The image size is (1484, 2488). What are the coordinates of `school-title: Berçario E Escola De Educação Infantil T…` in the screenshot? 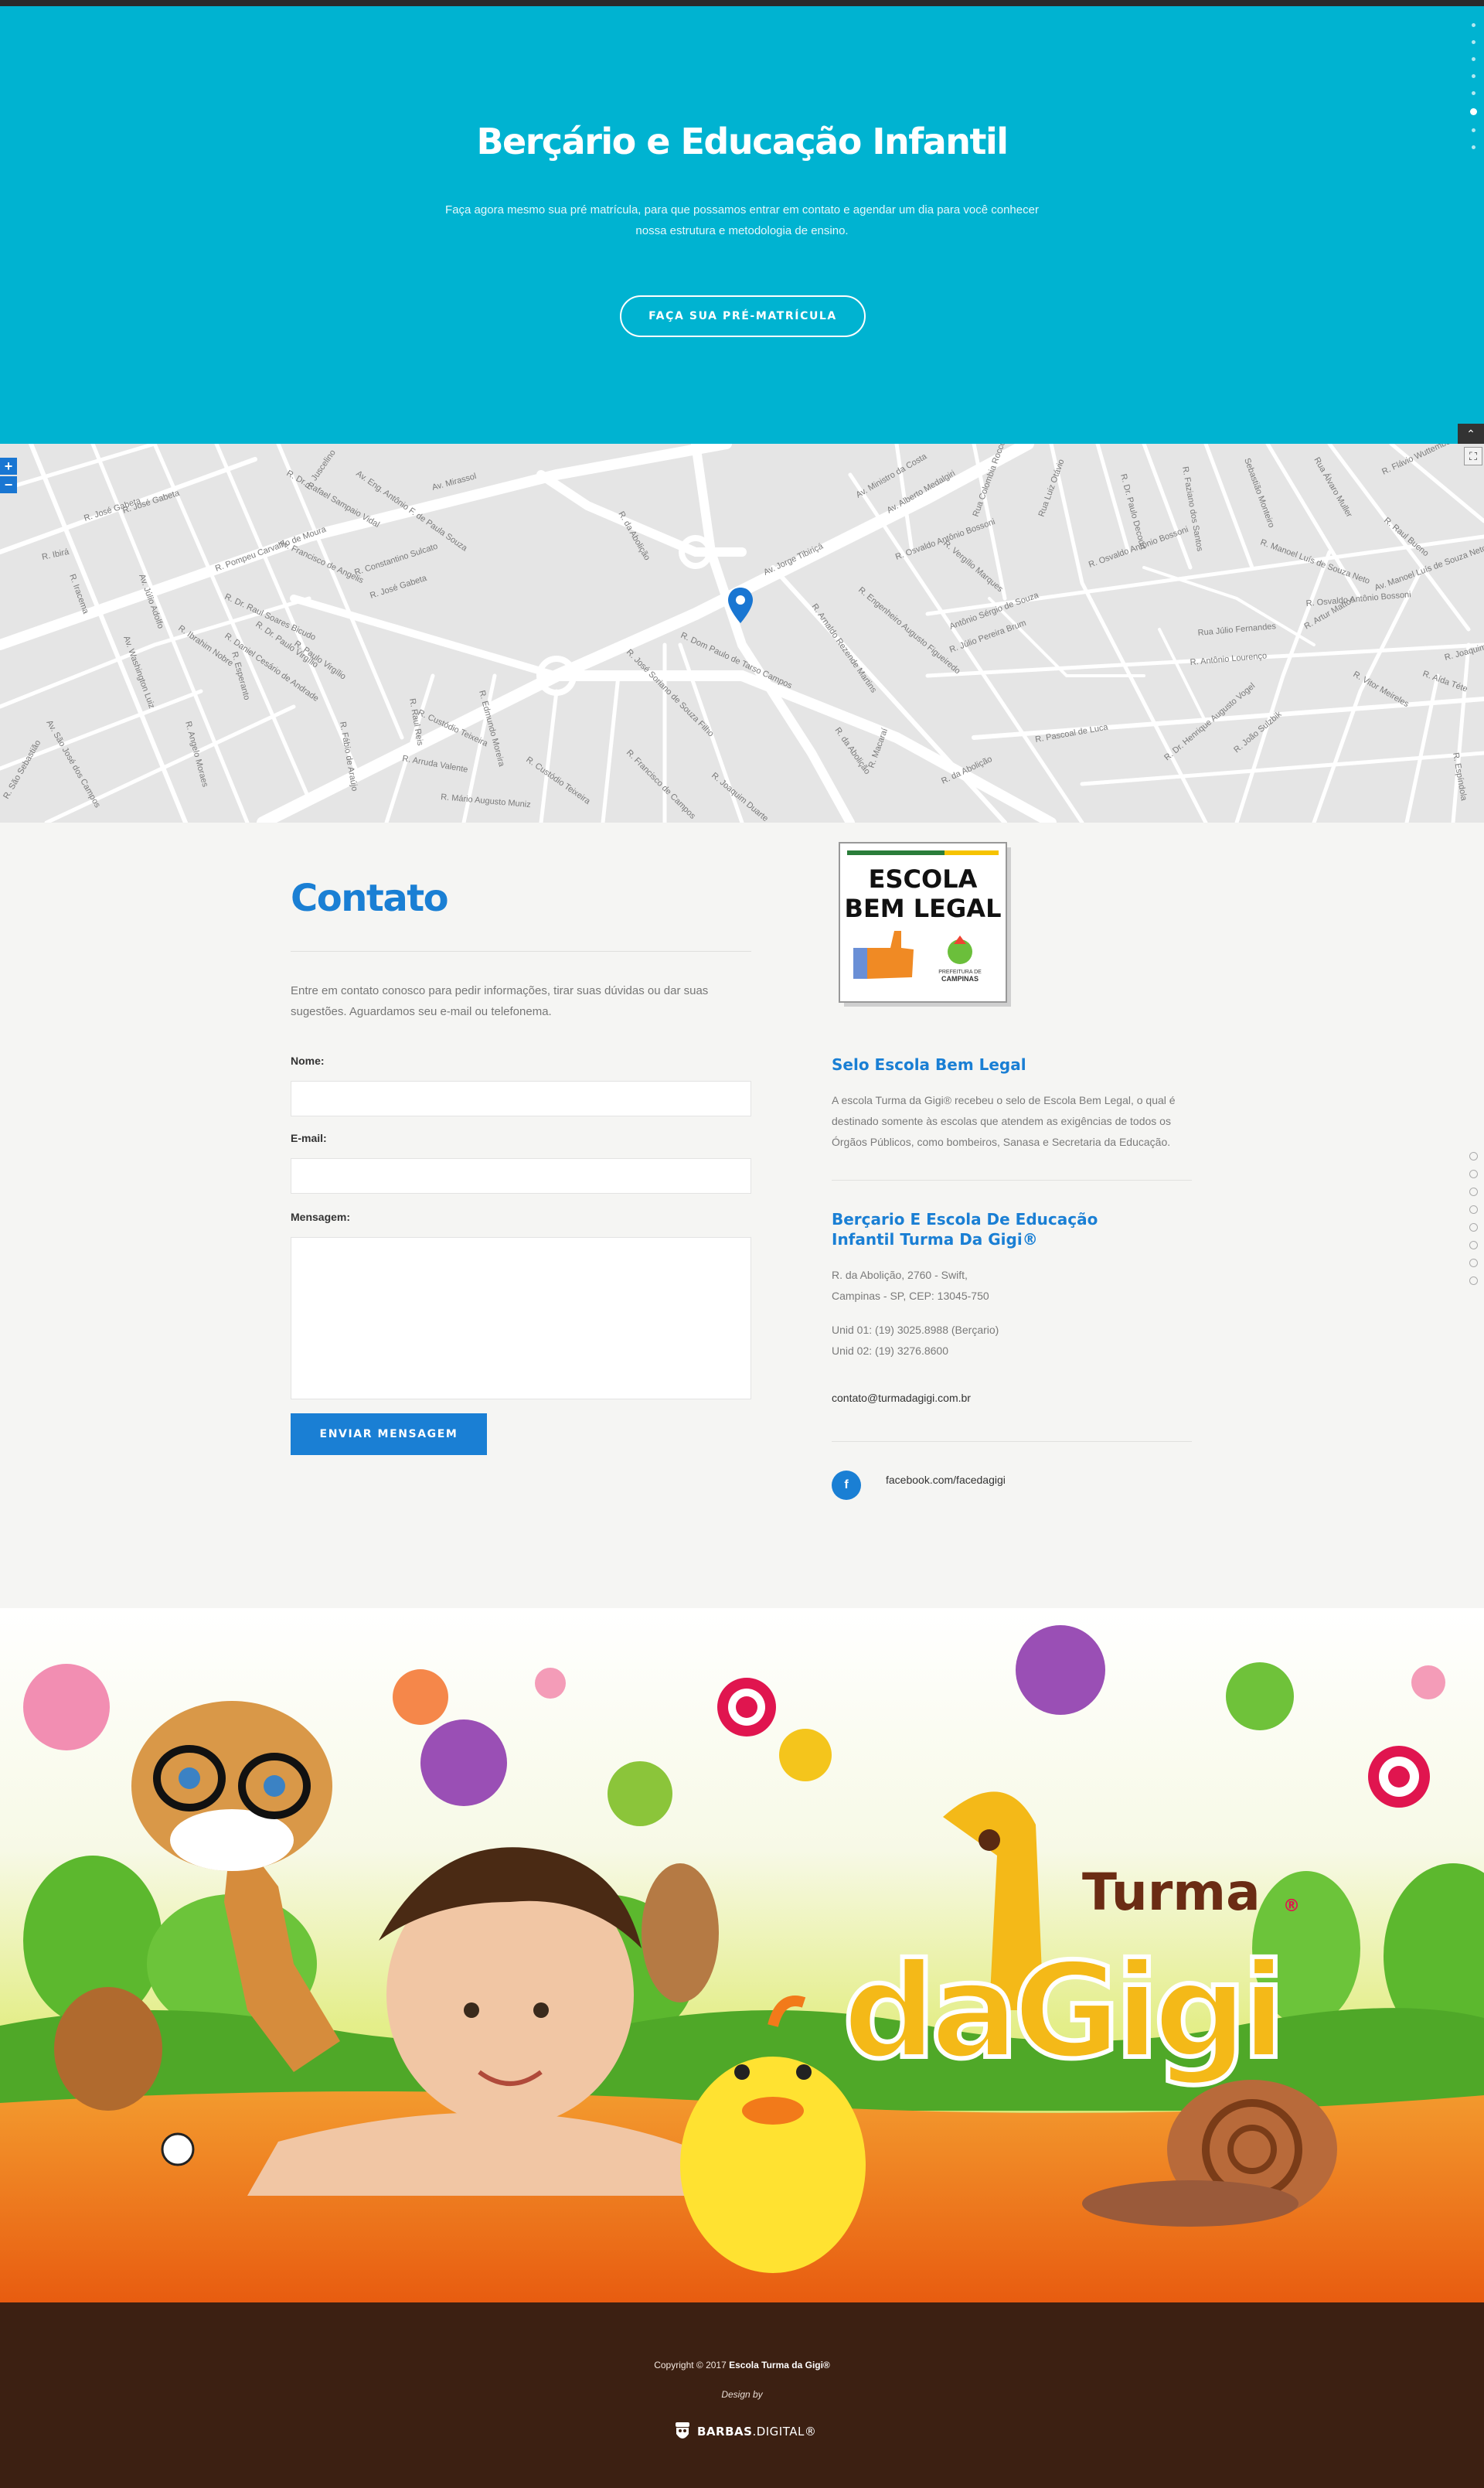 It's located at (965, 1229).